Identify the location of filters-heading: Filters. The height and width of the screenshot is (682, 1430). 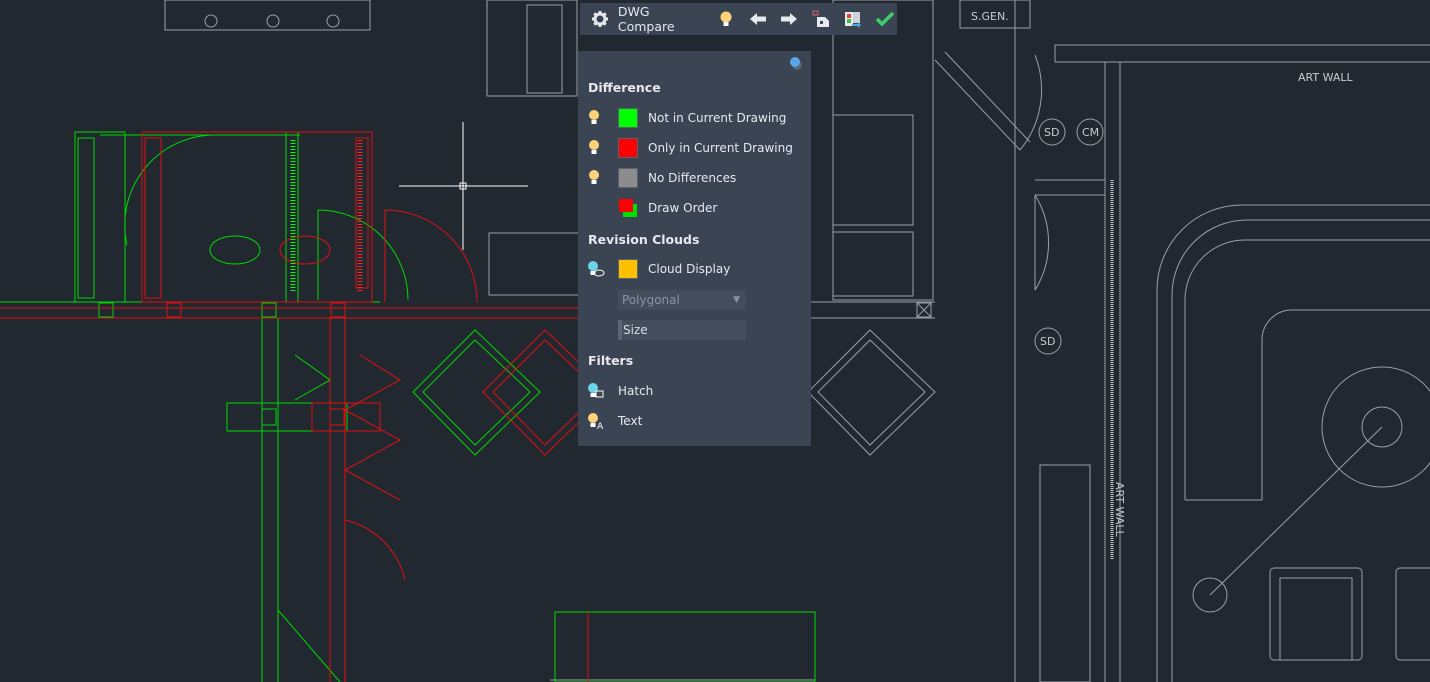
(611, 360).